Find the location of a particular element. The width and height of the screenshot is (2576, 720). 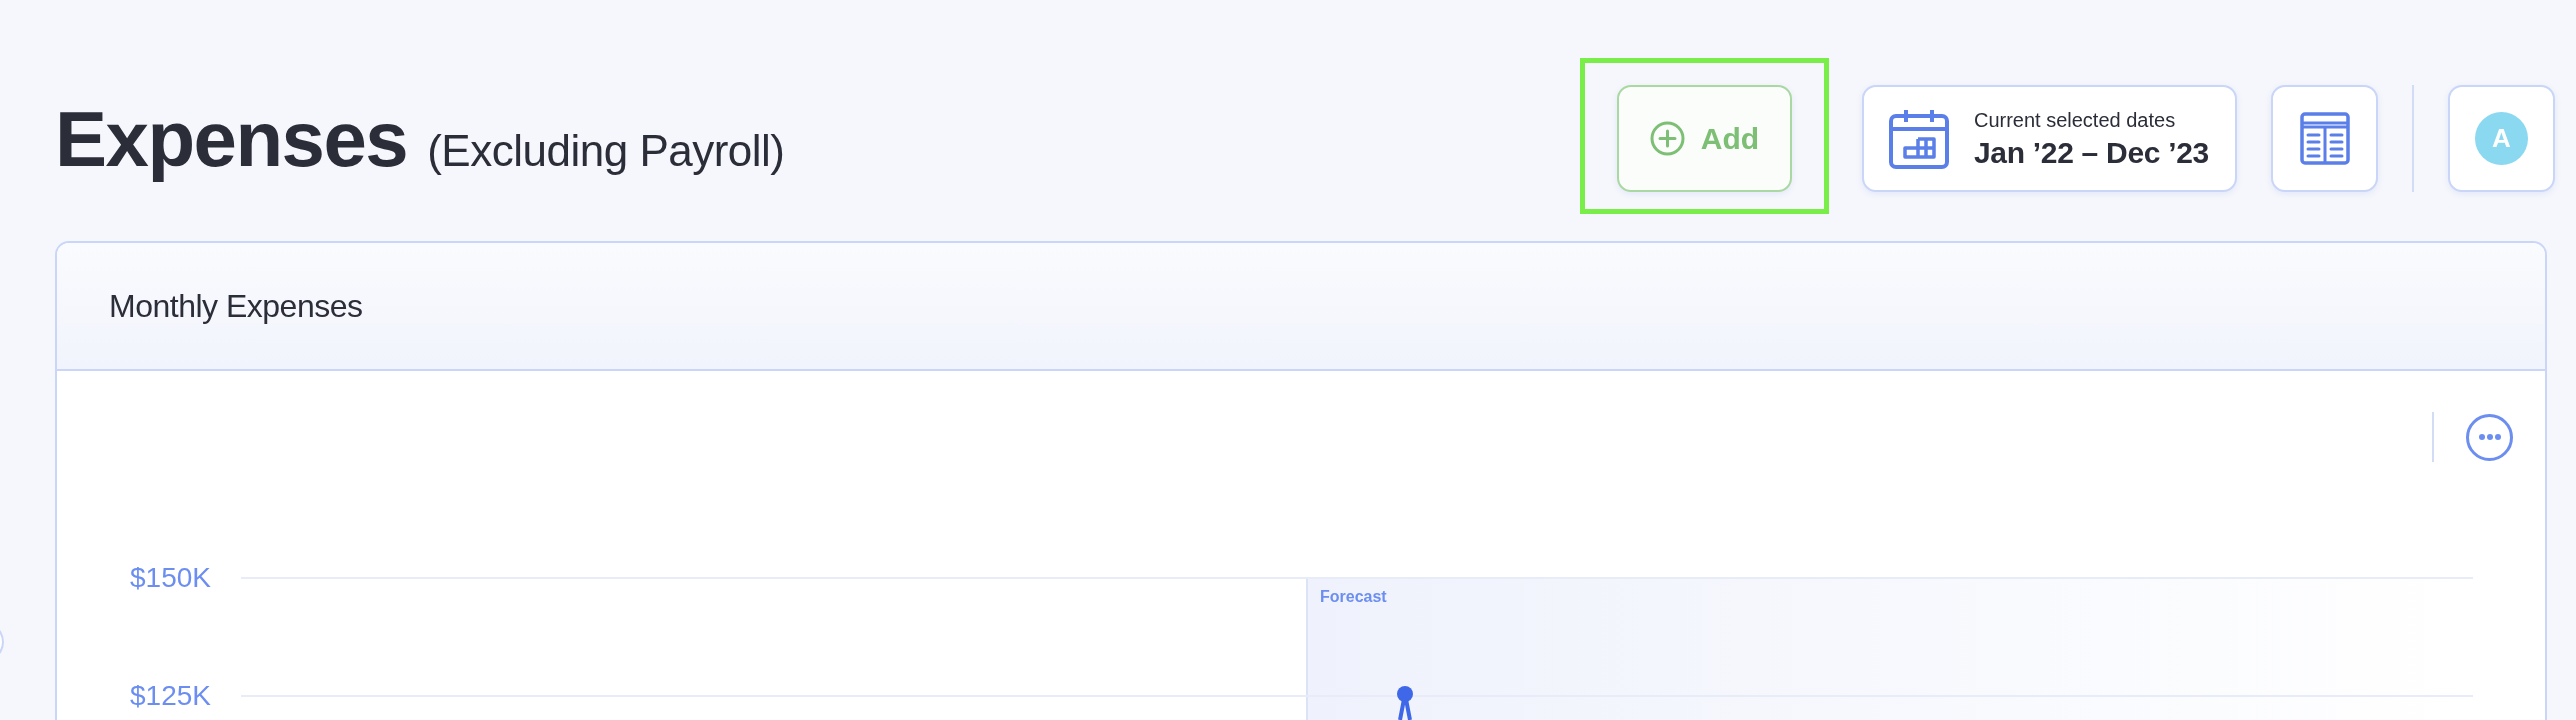

table-icon is located at coordinates (2324, 138).